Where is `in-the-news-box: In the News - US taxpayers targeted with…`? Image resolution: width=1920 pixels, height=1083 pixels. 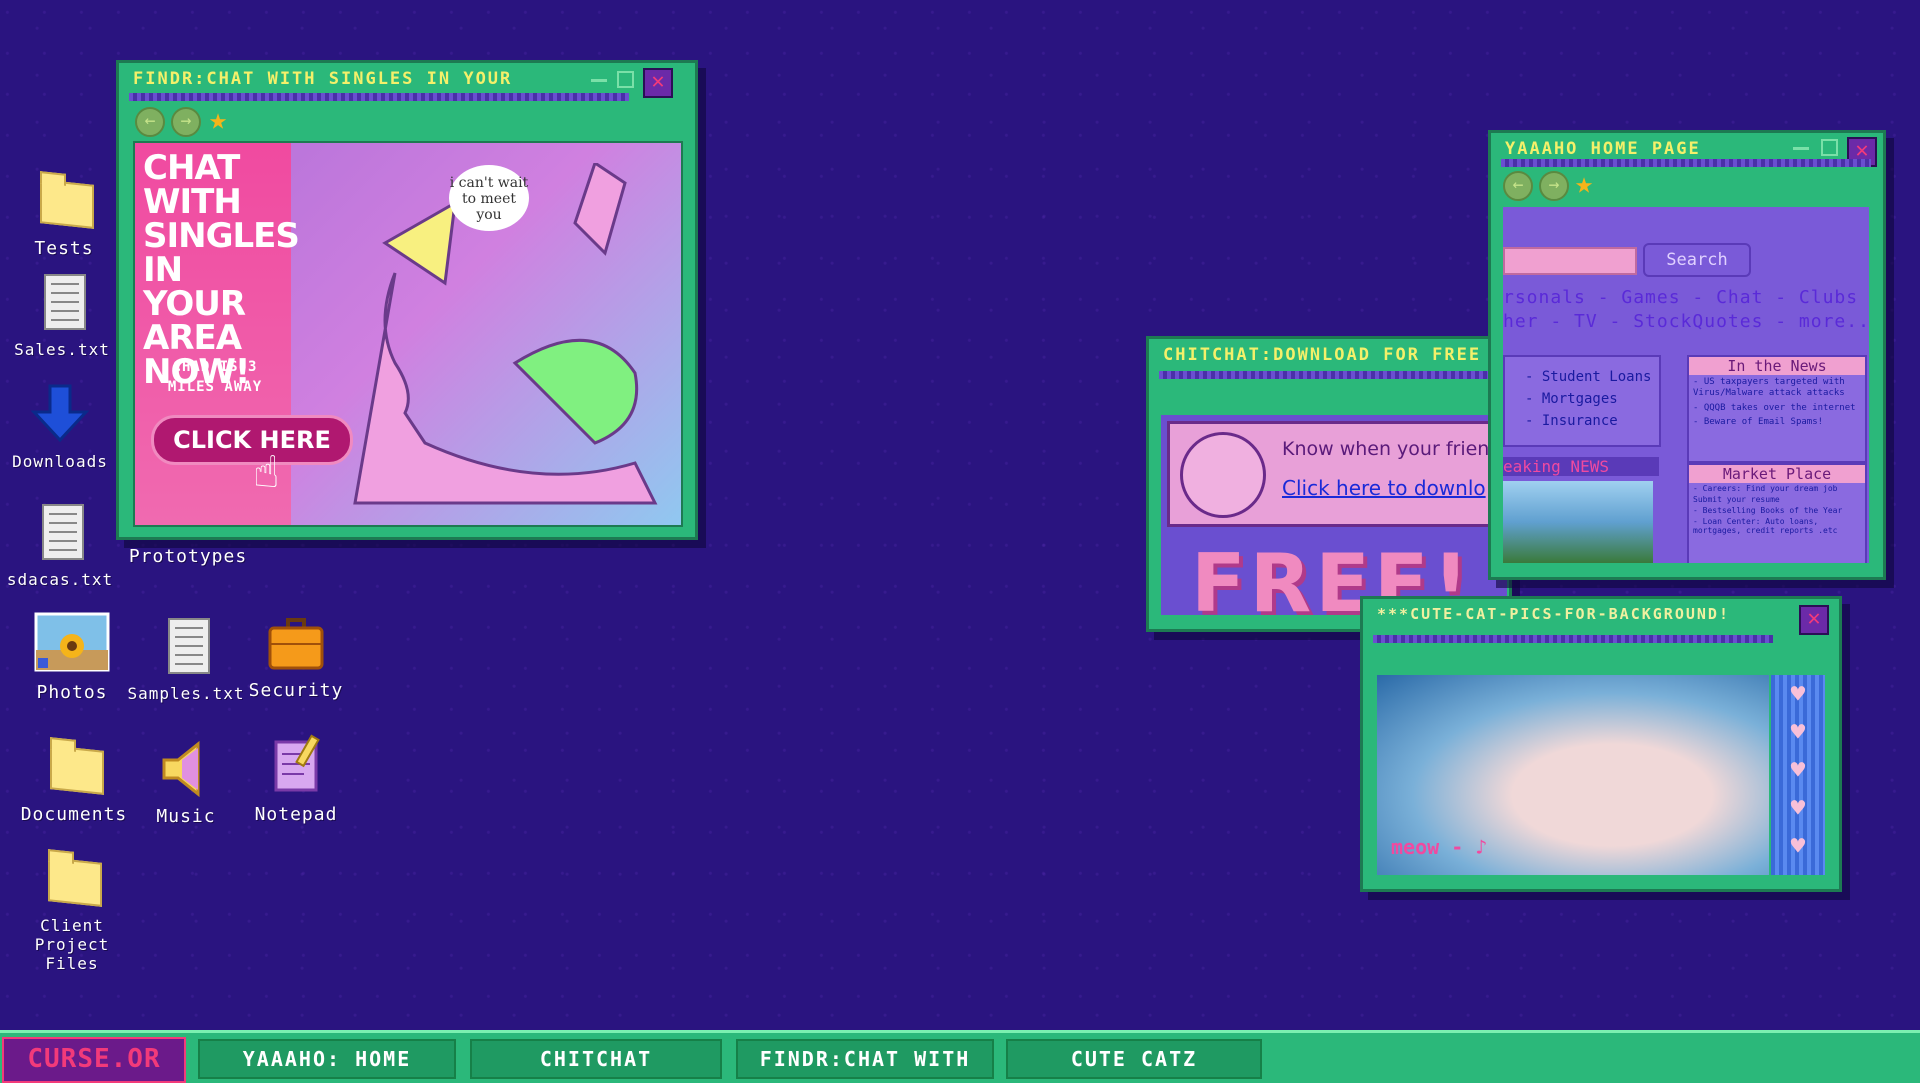 in-the-news-box: In the News - US taxpayers targeted with… is located at coordinates (1777, 409).